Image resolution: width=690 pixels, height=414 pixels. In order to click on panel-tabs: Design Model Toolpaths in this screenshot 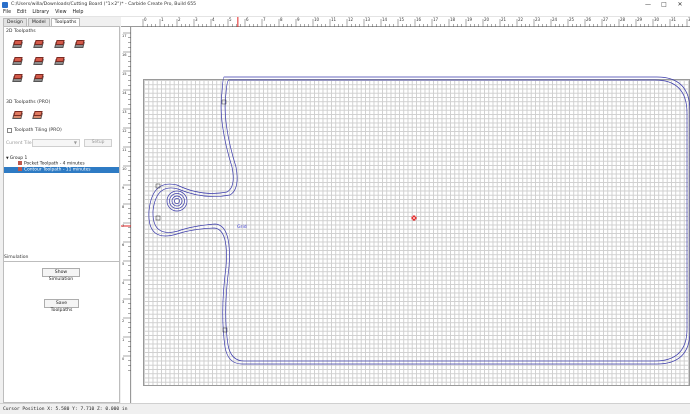, I will do `click(42, 22)`.